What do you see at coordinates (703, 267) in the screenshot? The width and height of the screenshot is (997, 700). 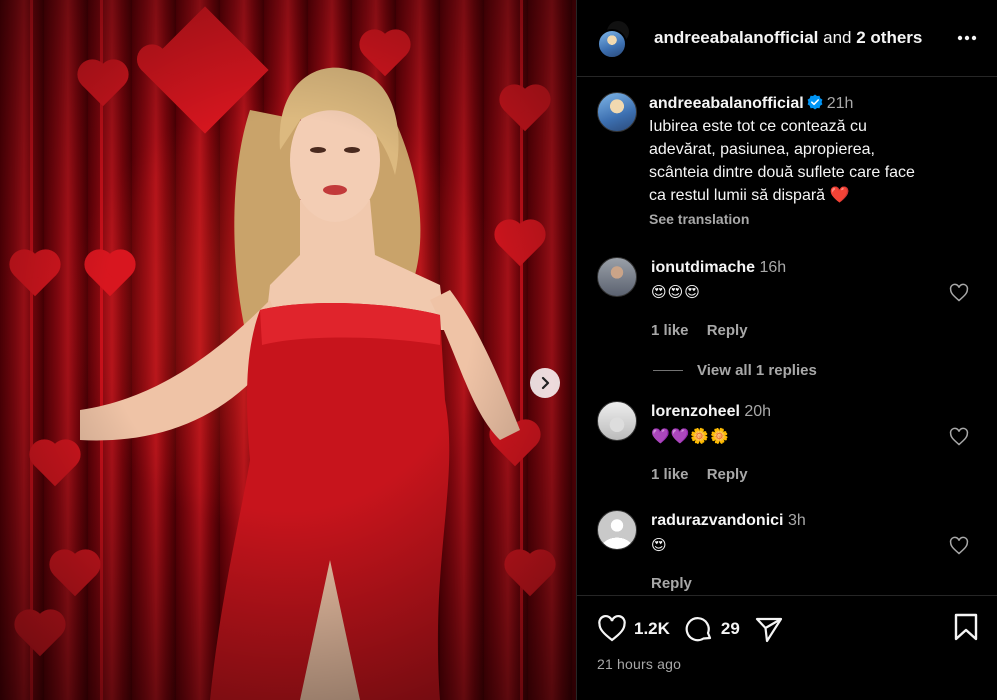 I see `comment-username: ionutdimache` at bounding box center [703, 267].